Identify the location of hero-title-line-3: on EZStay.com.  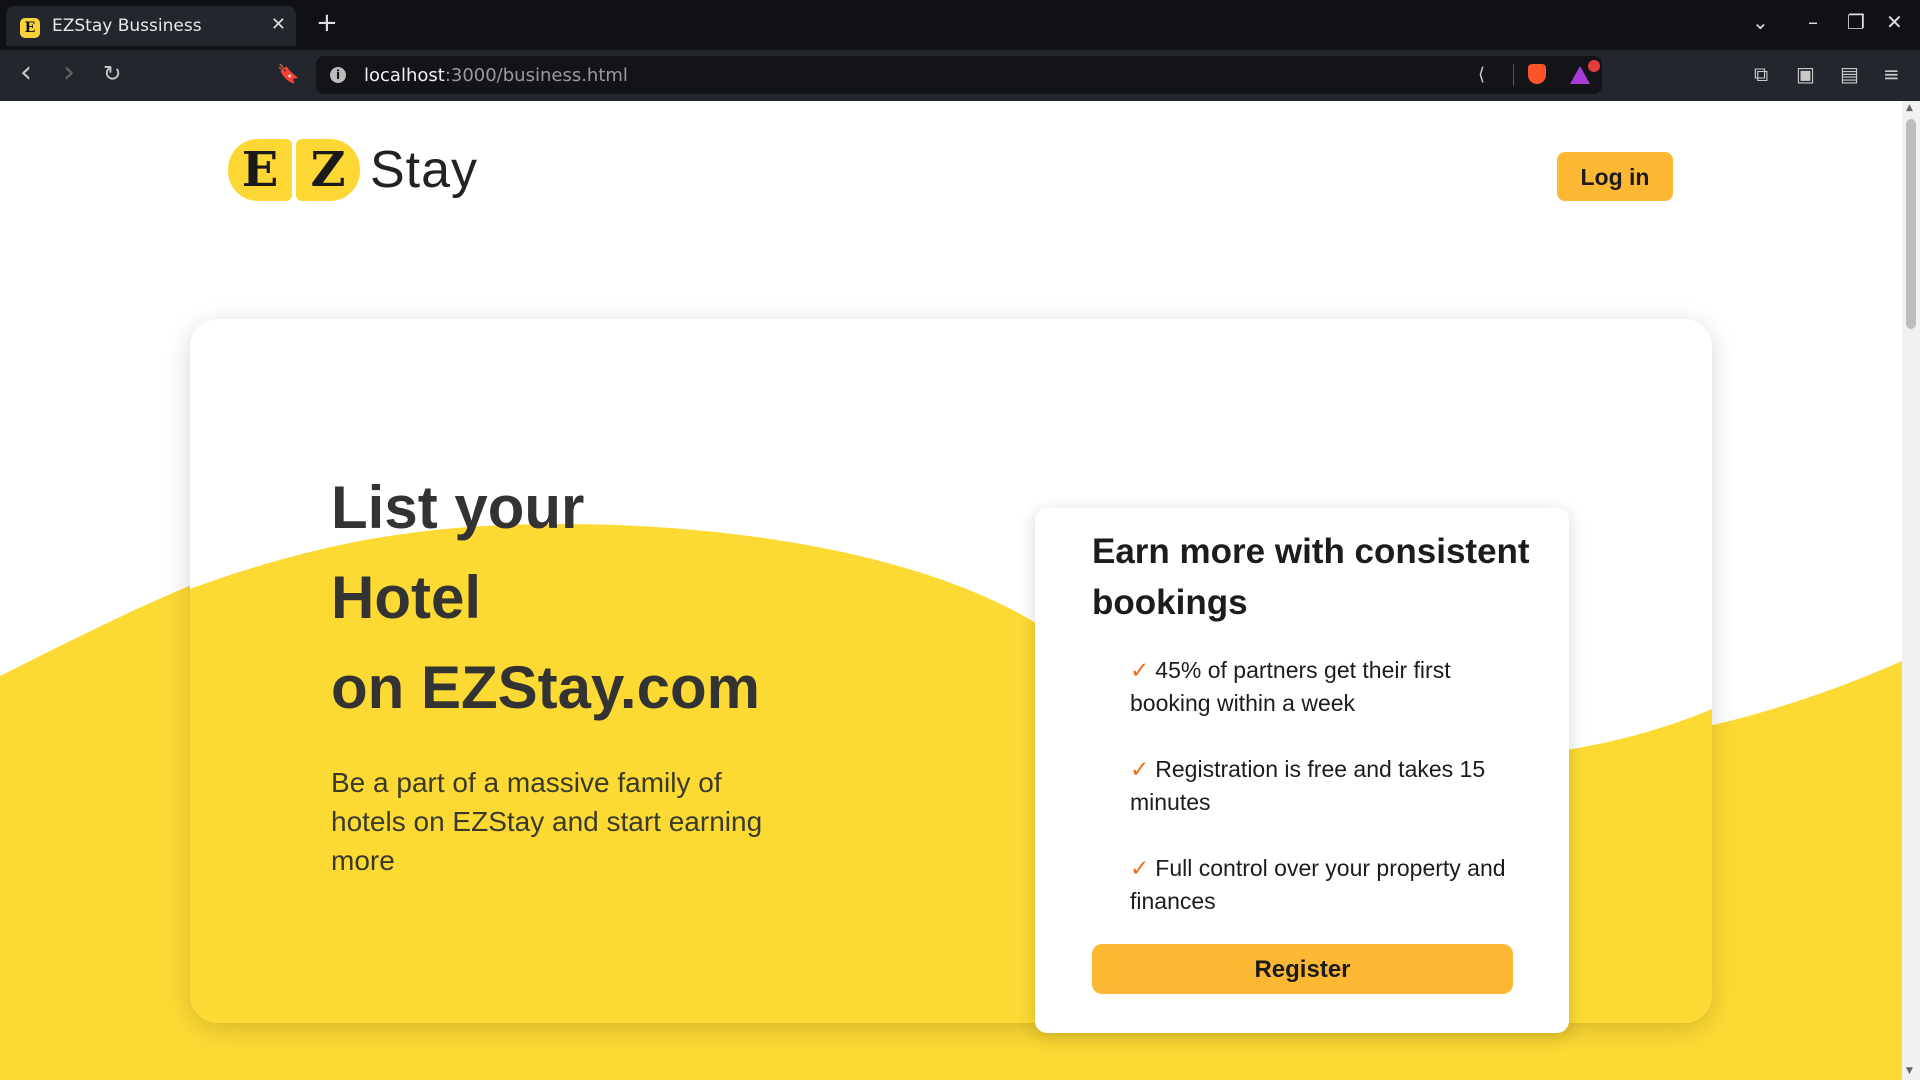
(545, 687).